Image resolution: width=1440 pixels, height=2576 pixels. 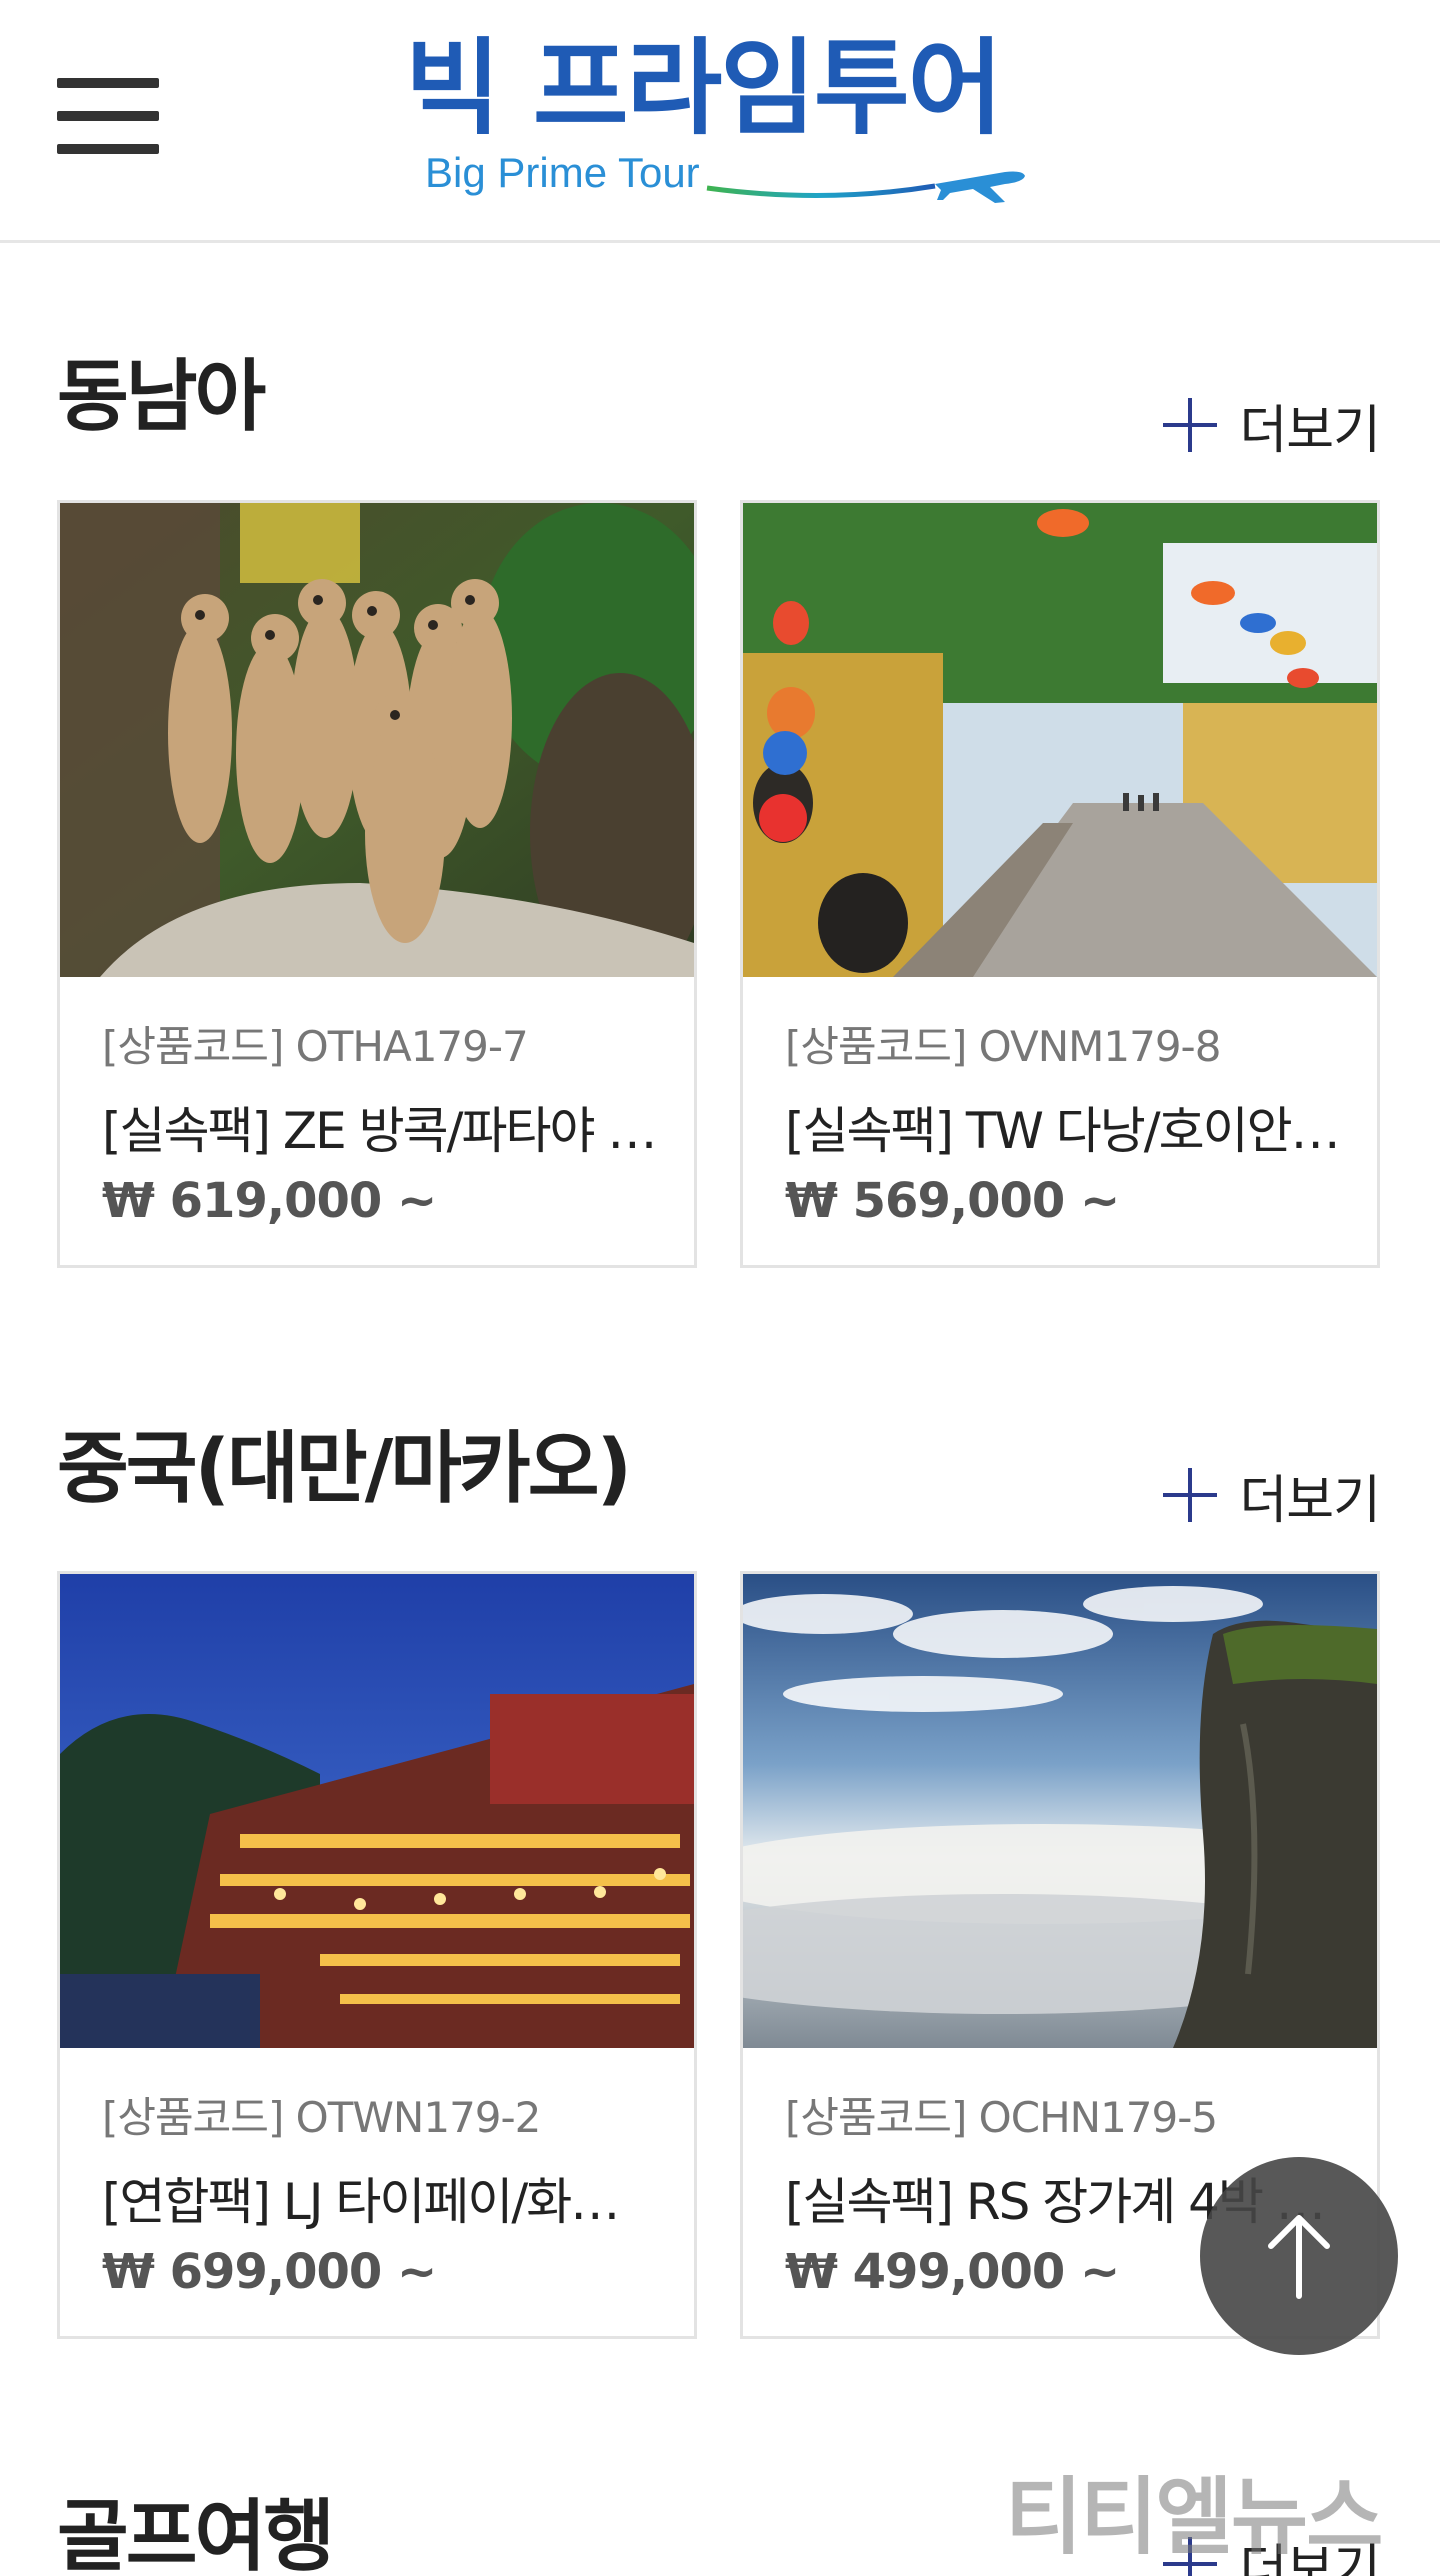 I want to click on product-code: [상품코드] OVNM179-8, so click(x=1003, y=1046).